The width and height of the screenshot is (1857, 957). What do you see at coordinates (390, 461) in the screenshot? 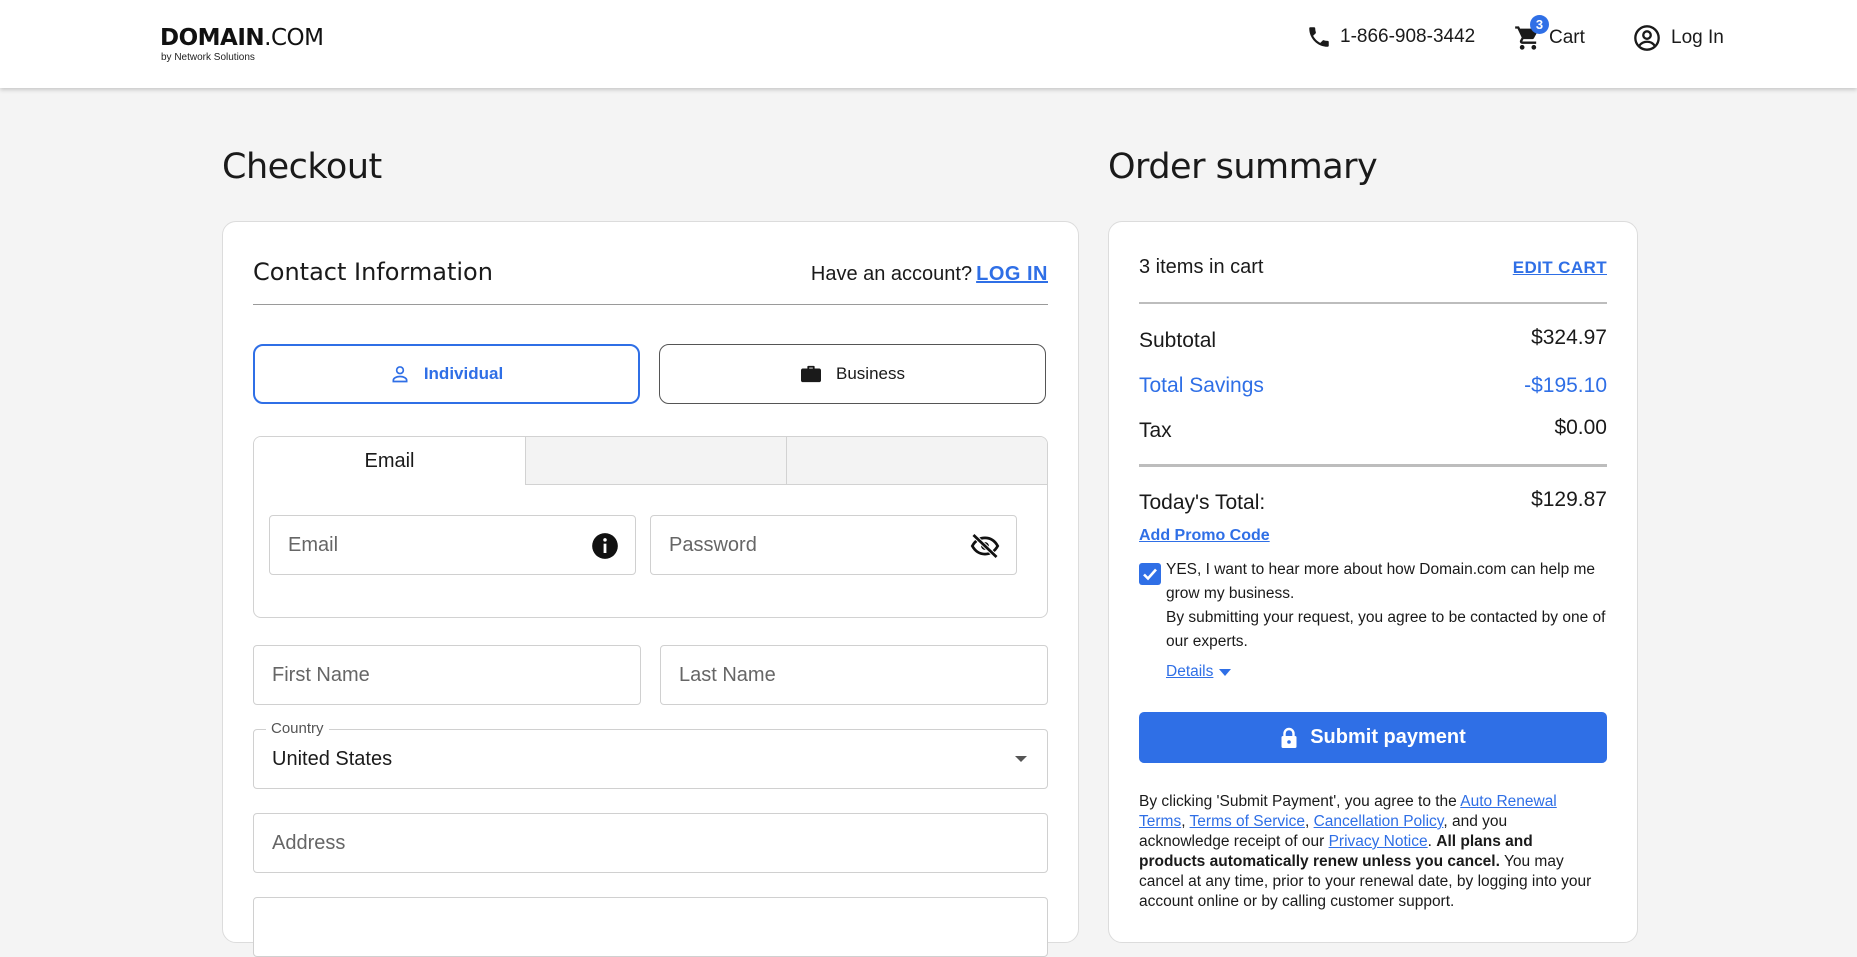
I see `tab-email: Email` at bounding box center [390, 461].